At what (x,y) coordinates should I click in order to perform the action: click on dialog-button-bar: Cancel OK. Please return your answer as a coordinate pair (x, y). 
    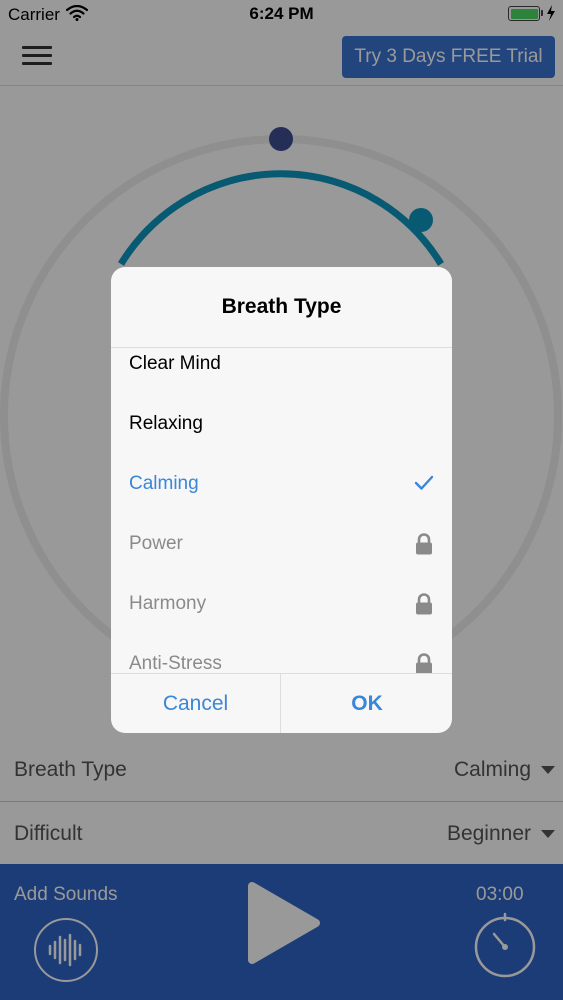
    Looking at the image, I should click on (281, 703).